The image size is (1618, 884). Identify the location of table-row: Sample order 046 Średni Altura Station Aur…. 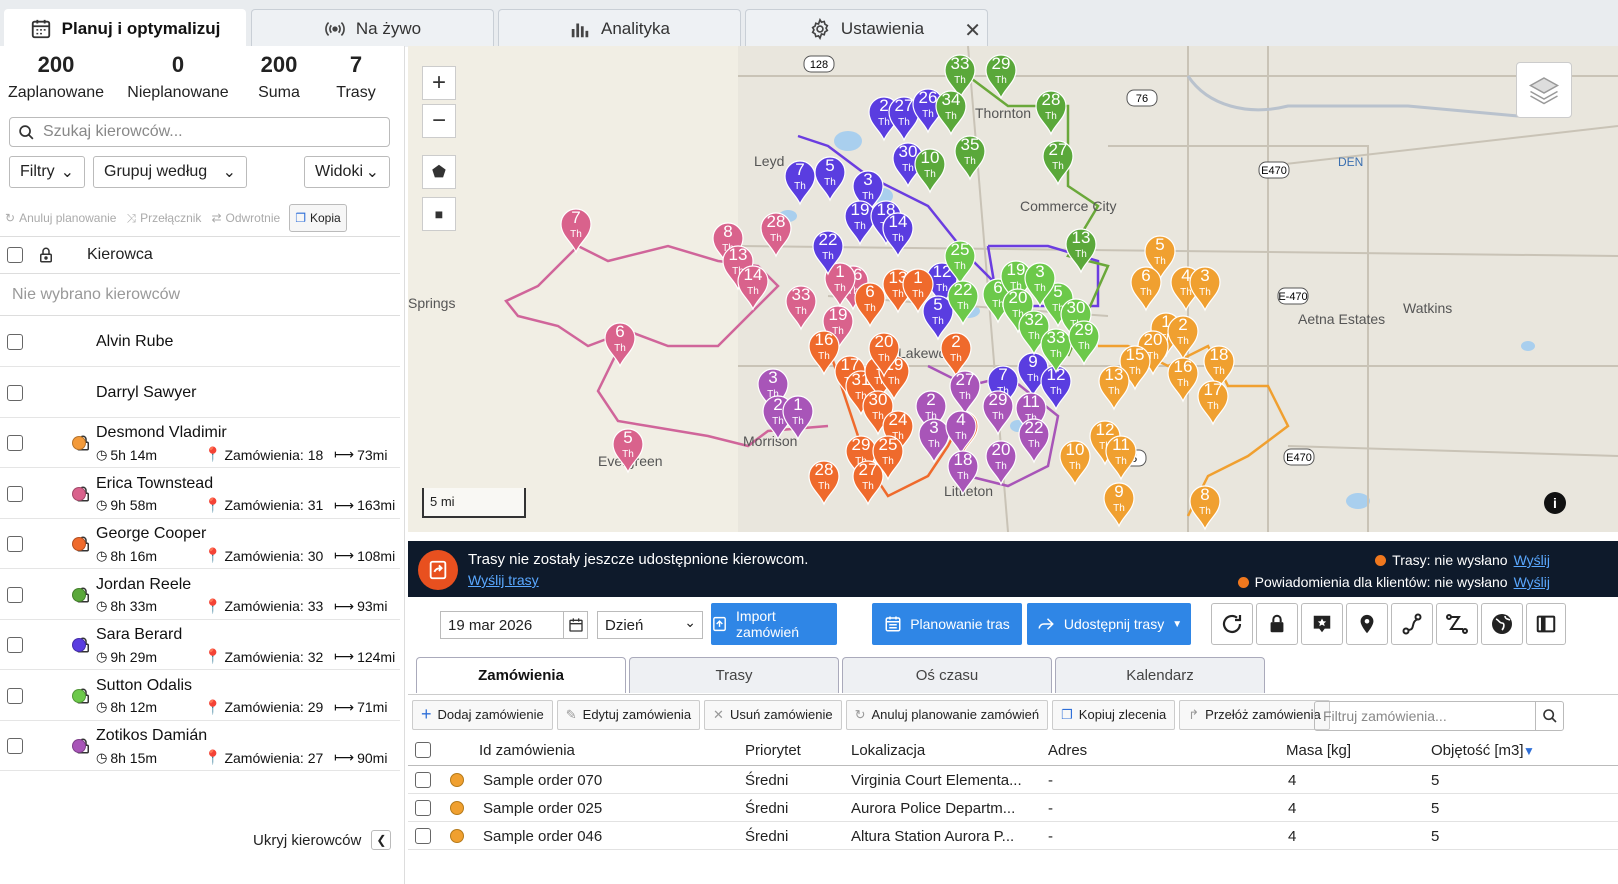
(1013, 836).